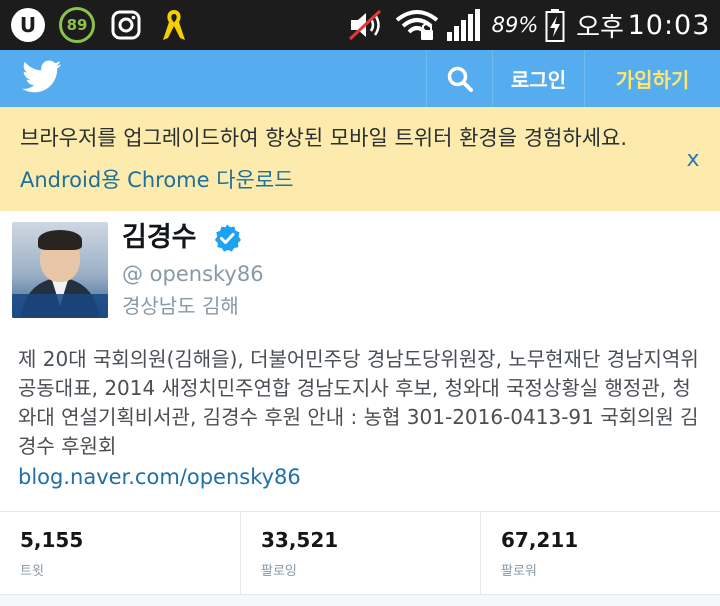  Describe the element at coordinates (52, 540) in the screenshot. I see `stat-tweets-value: 5,155` at that location.